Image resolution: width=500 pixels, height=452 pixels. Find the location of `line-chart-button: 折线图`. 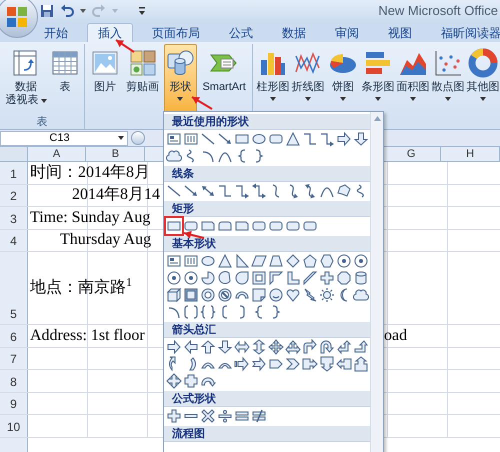

line-chart-button: 折线图 is located at coordinates (308, 79).